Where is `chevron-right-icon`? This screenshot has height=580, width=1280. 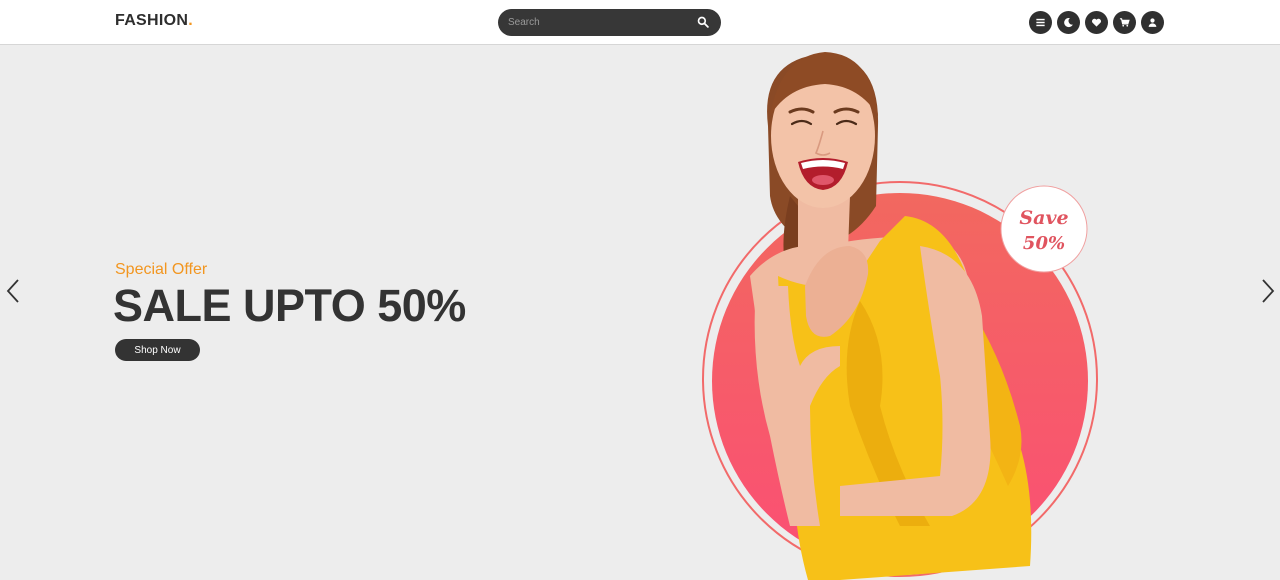 chevron-right-icon is located at coordinates (1268, 291).